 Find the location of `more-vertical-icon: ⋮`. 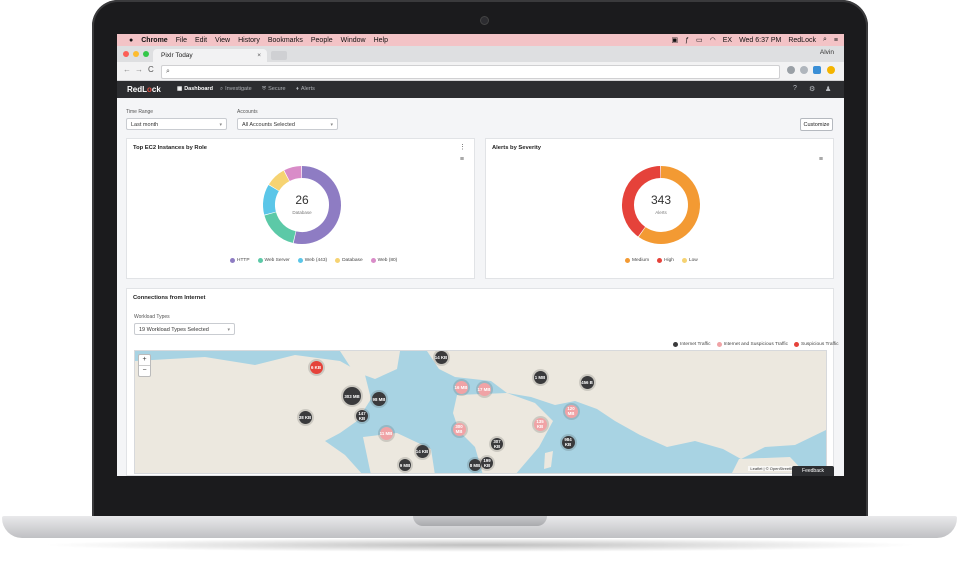

more-vertical-icon: ⋮ is located at coordinates (462, 147).